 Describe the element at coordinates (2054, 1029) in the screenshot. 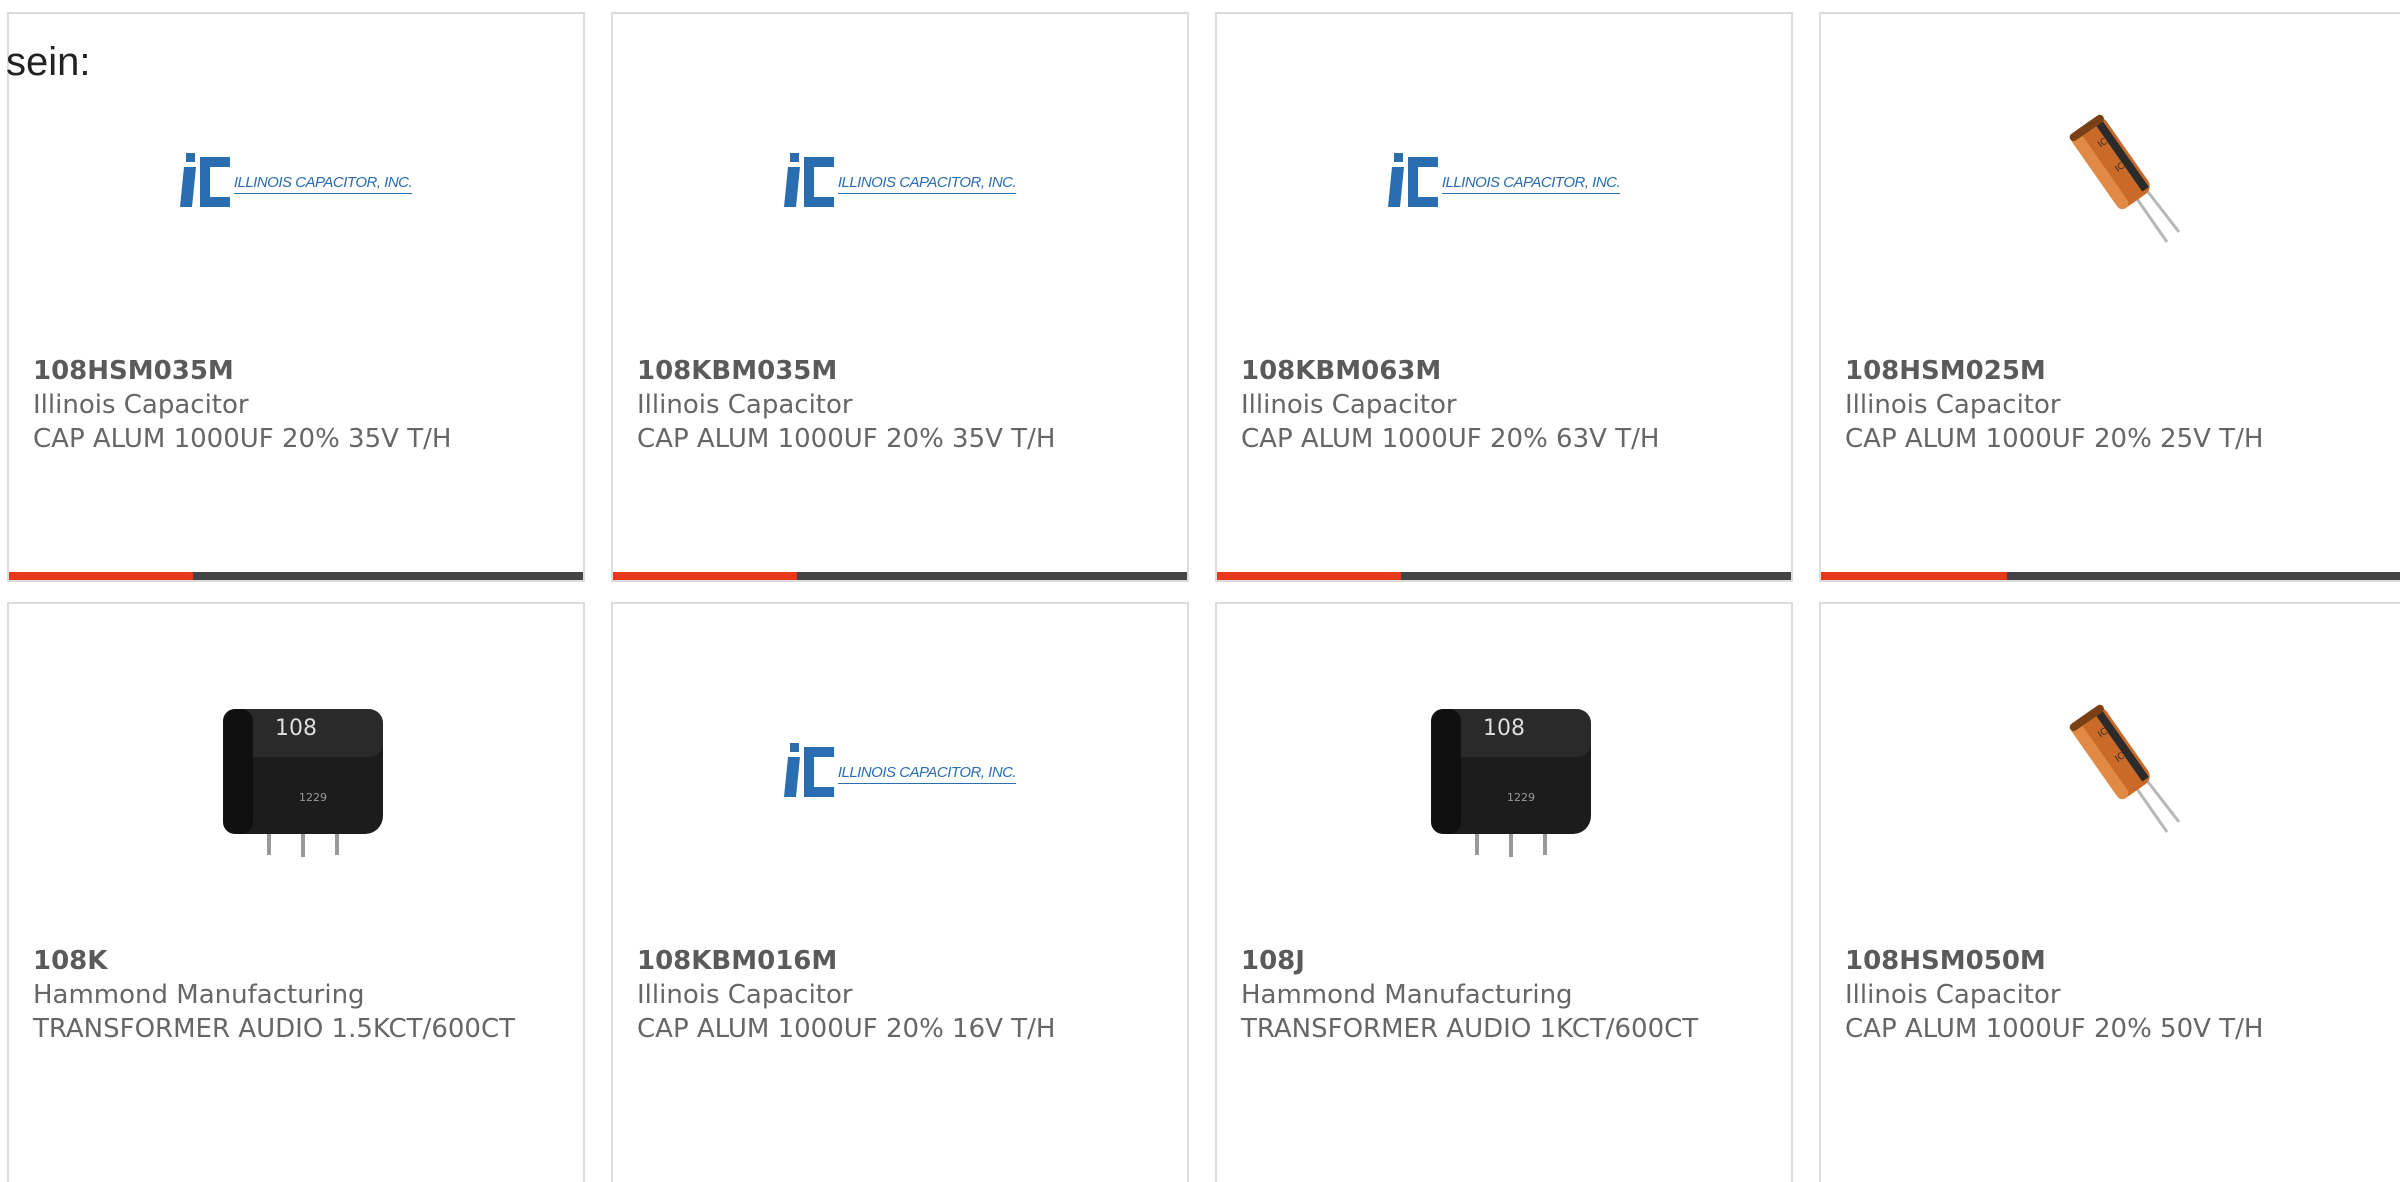

I see `product-description: CAP ALUM 1000UF 20% 50V T/H` at that location.